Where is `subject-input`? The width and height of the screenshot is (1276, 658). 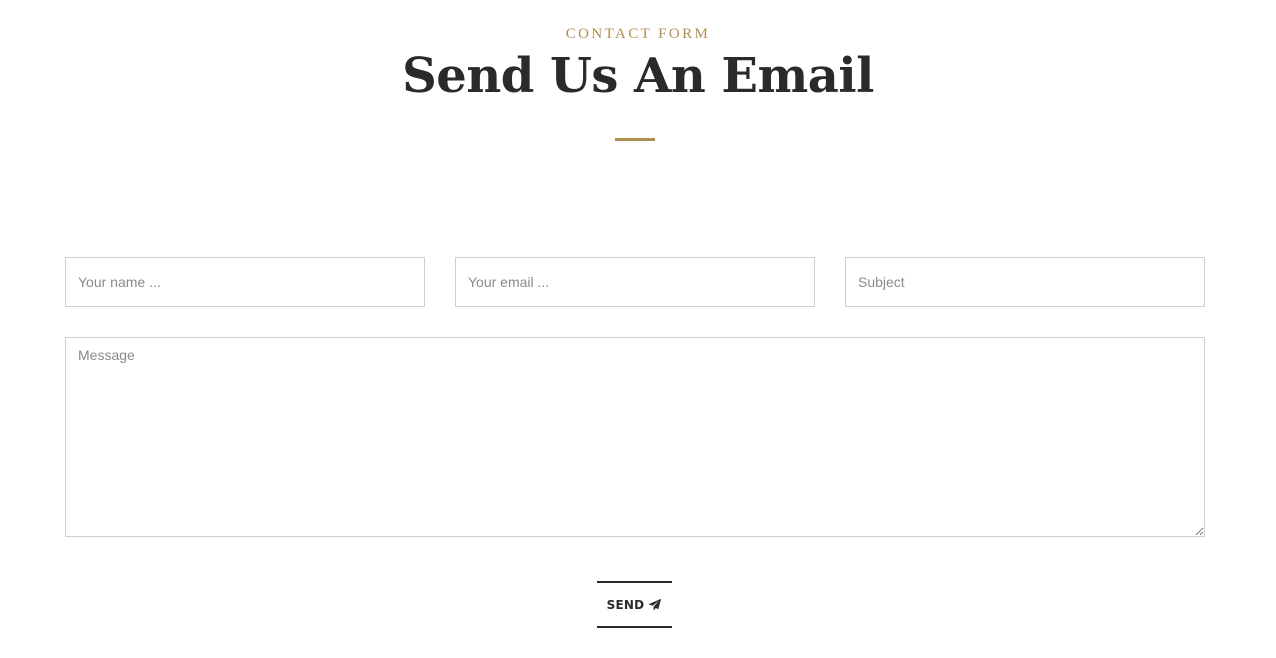 subject-input is located at coordinates (1025, 282).